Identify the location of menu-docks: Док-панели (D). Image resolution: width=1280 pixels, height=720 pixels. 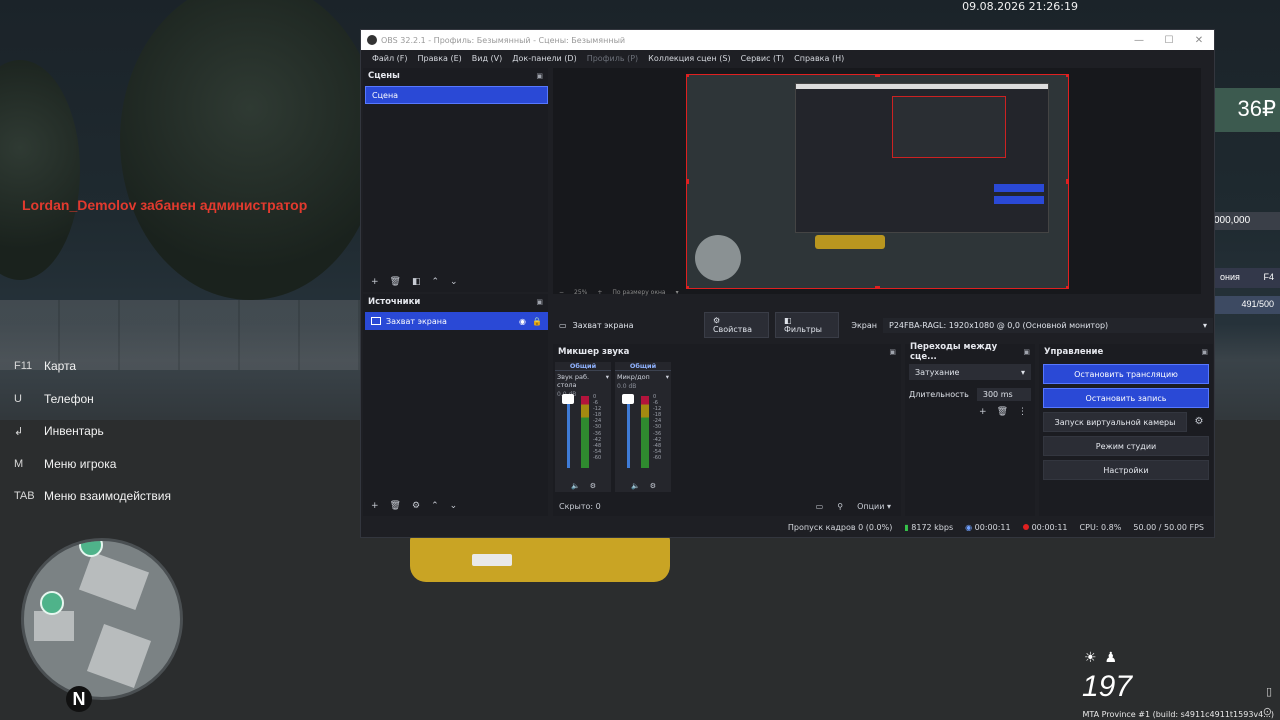
(544, 58).